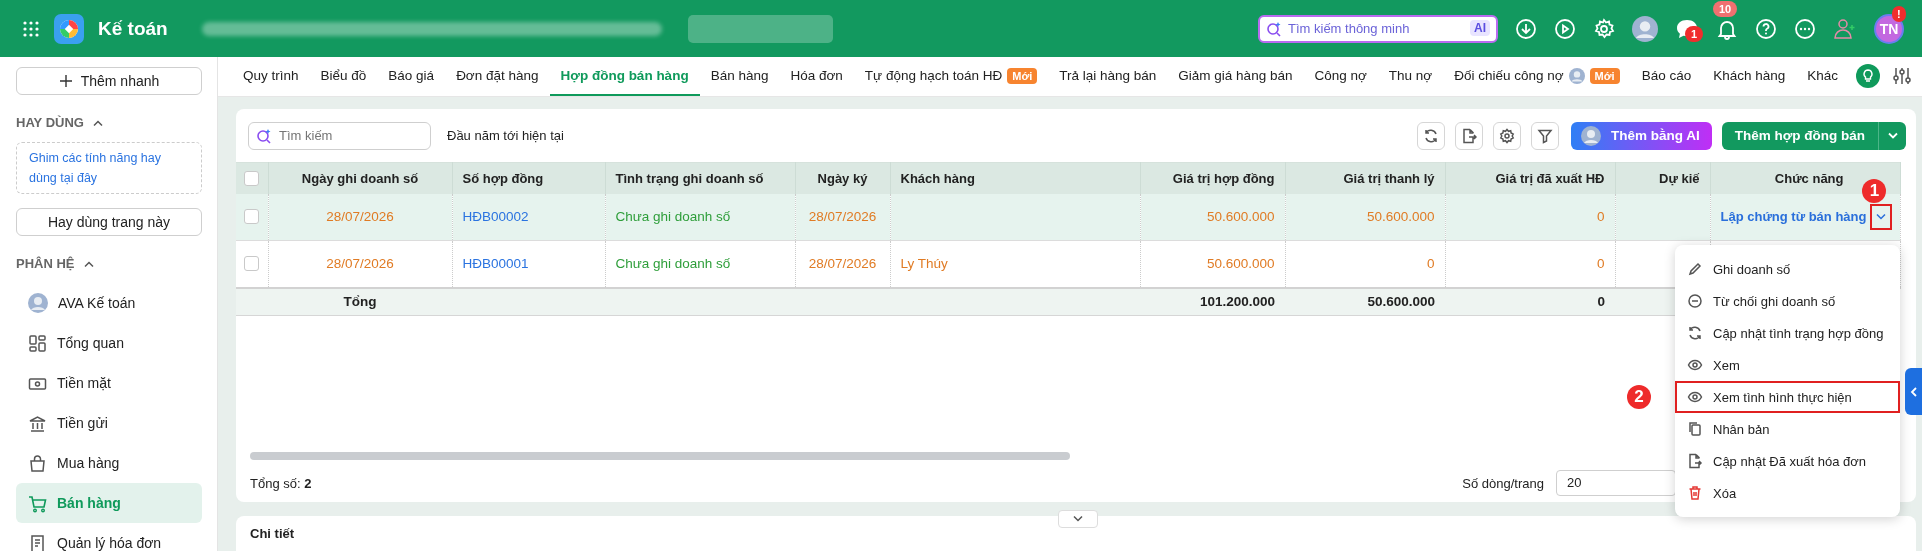 Image resolution: width=1922 pixels, height=551 pixels. What do you see at coordinates (50, 122) in the screenshot?
I see `section-title: HAY DÙNG` at bounding box center [50, 122].